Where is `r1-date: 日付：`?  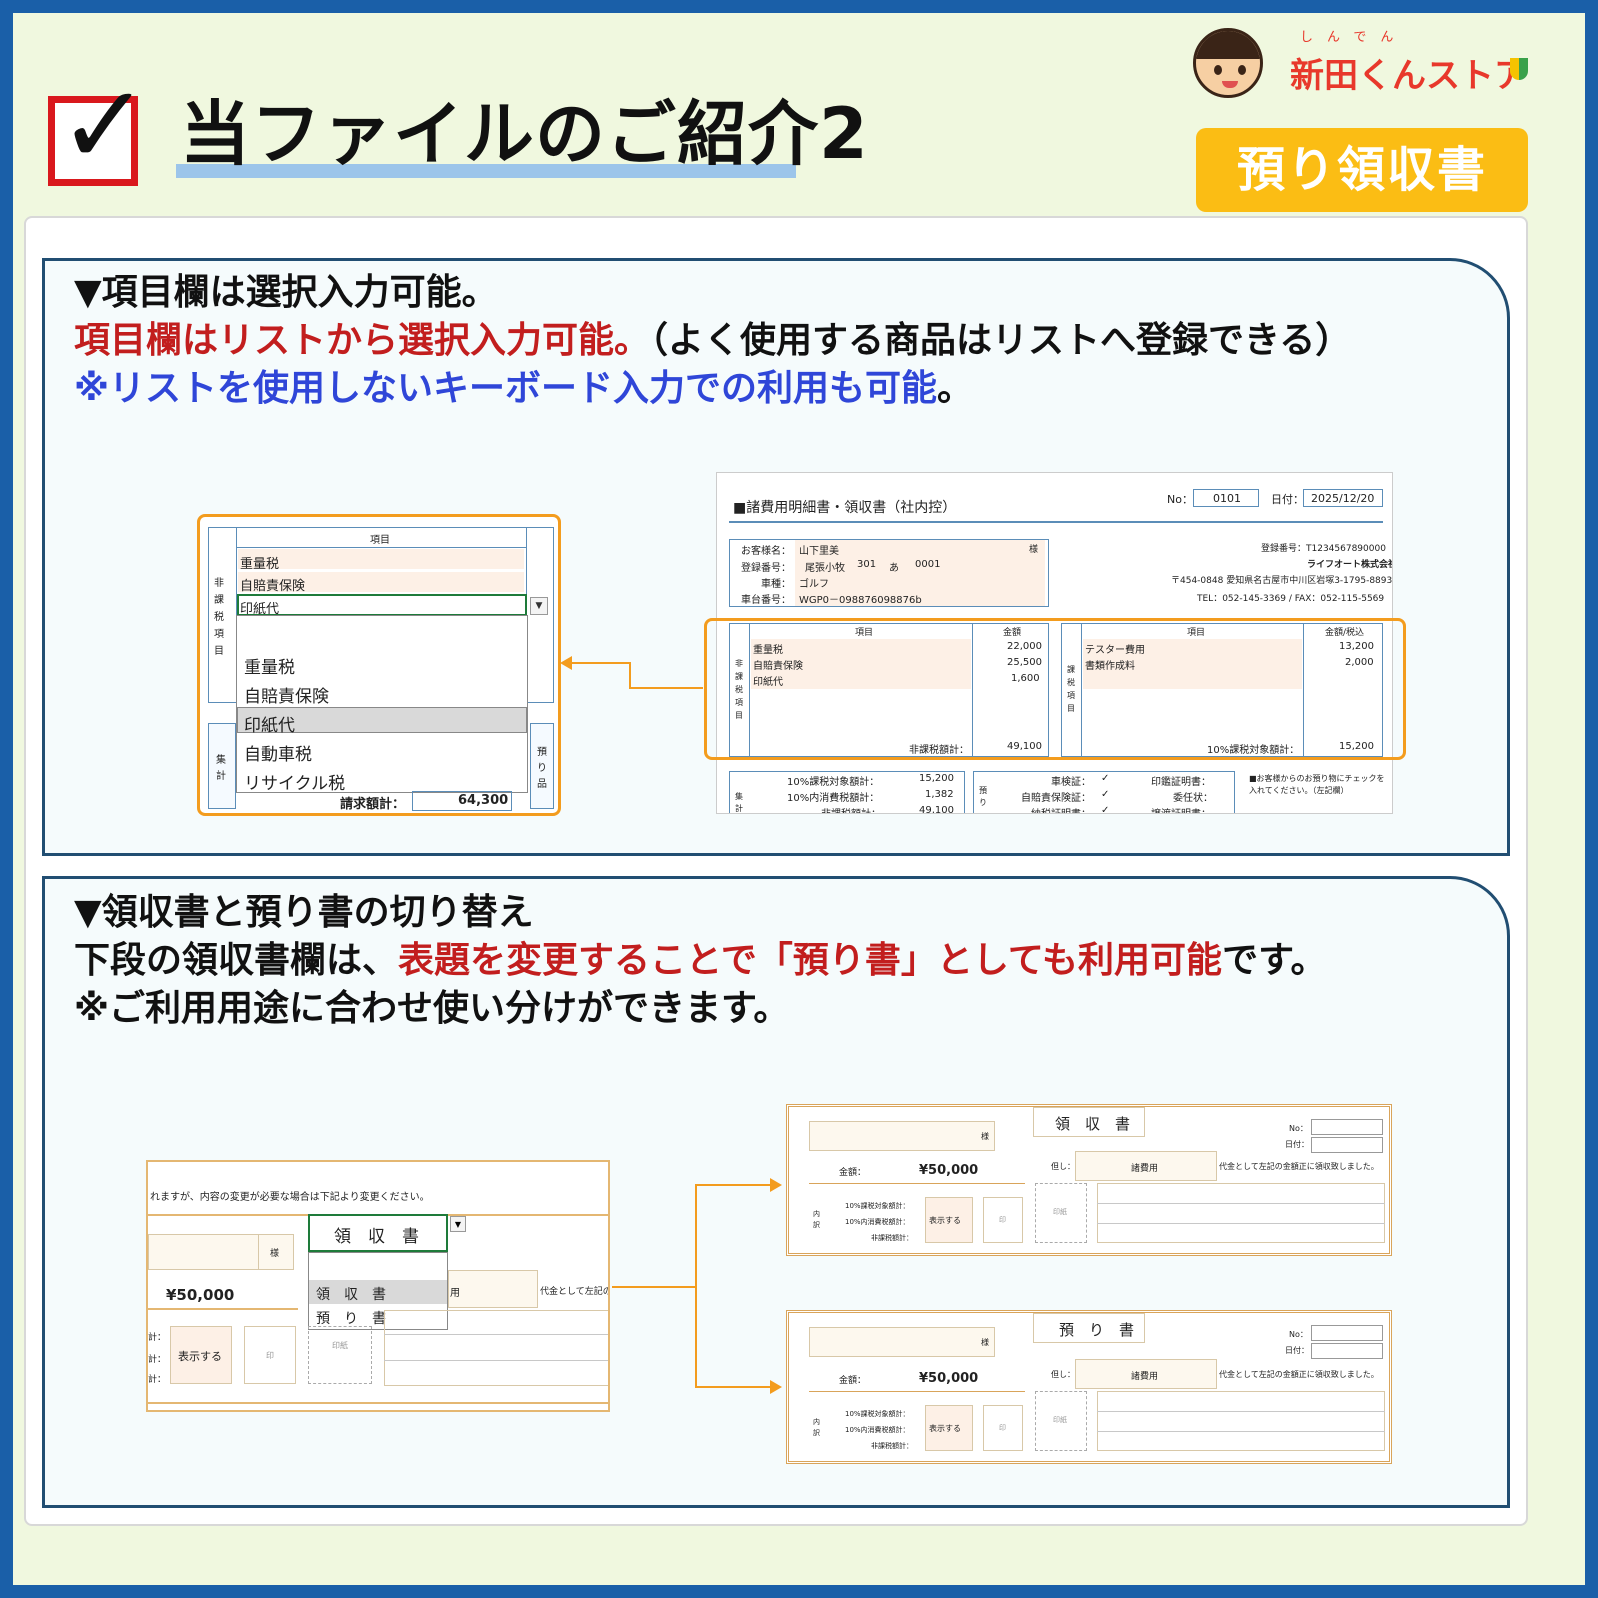 r1-date: 日付： is located at coordinates (1297, 1144).